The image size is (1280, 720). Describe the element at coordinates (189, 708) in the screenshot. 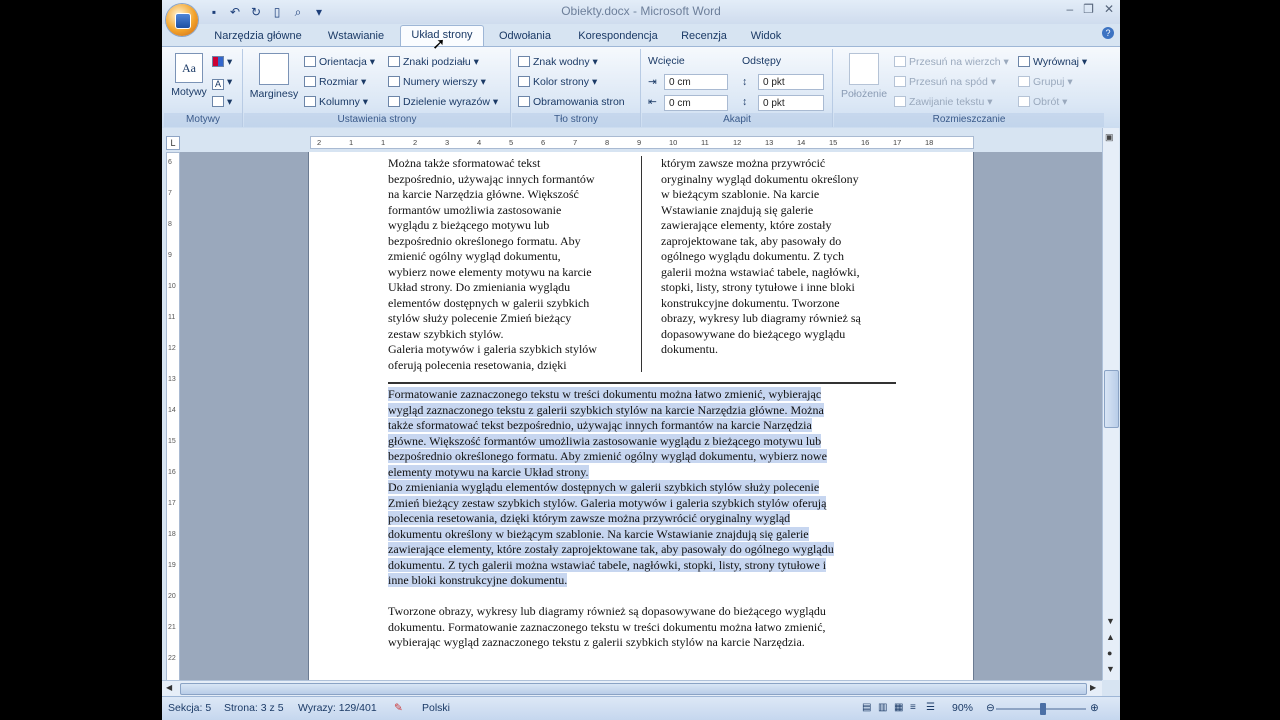

I see `section-indicator: Sekcja: 5` at that location.